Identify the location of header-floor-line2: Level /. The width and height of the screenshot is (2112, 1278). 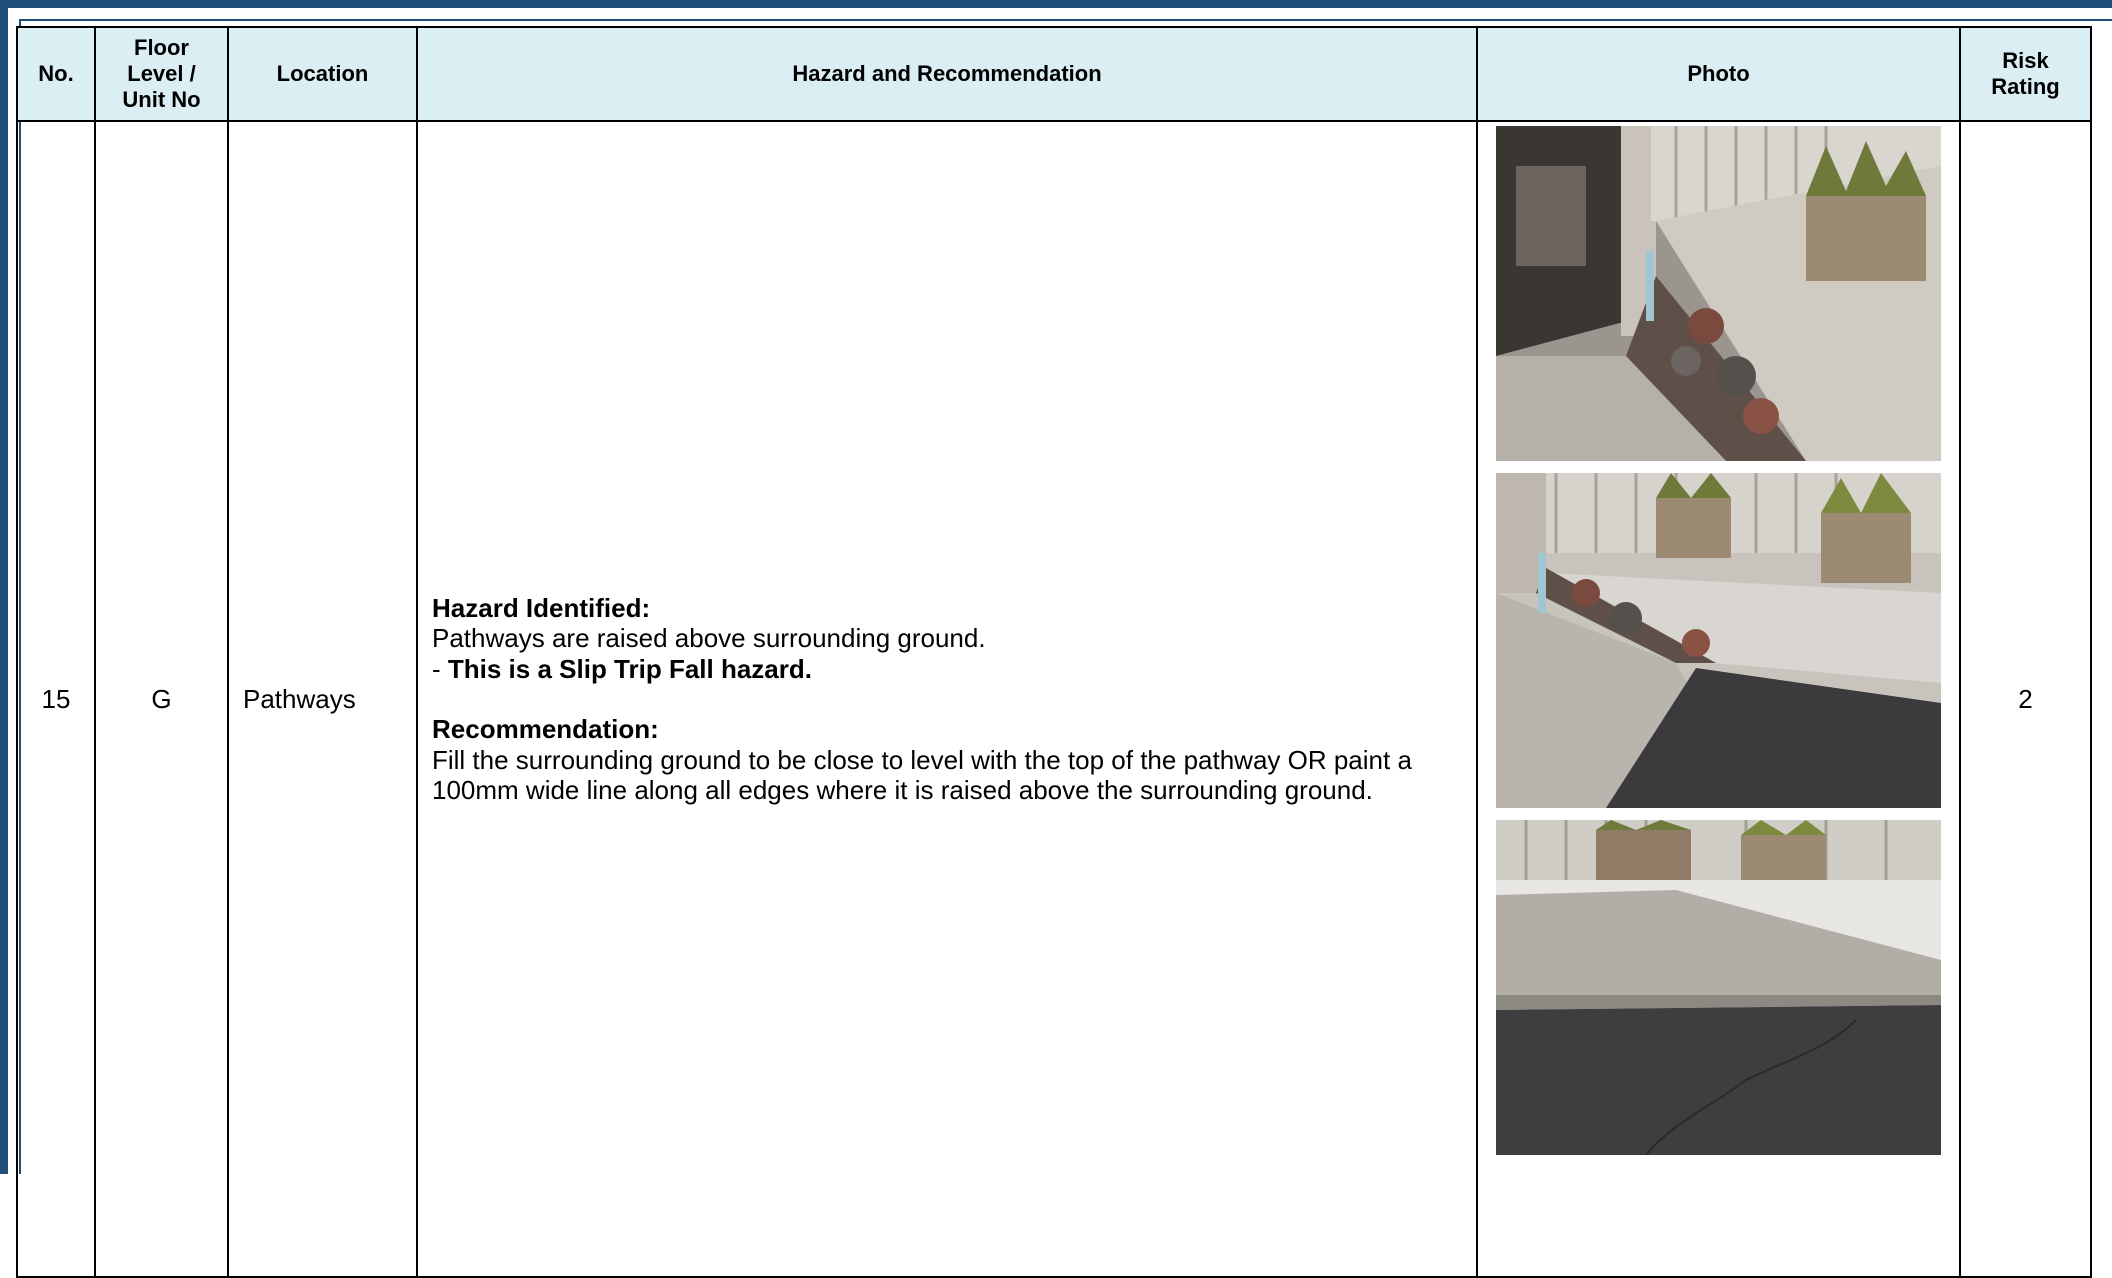
(161, 73).